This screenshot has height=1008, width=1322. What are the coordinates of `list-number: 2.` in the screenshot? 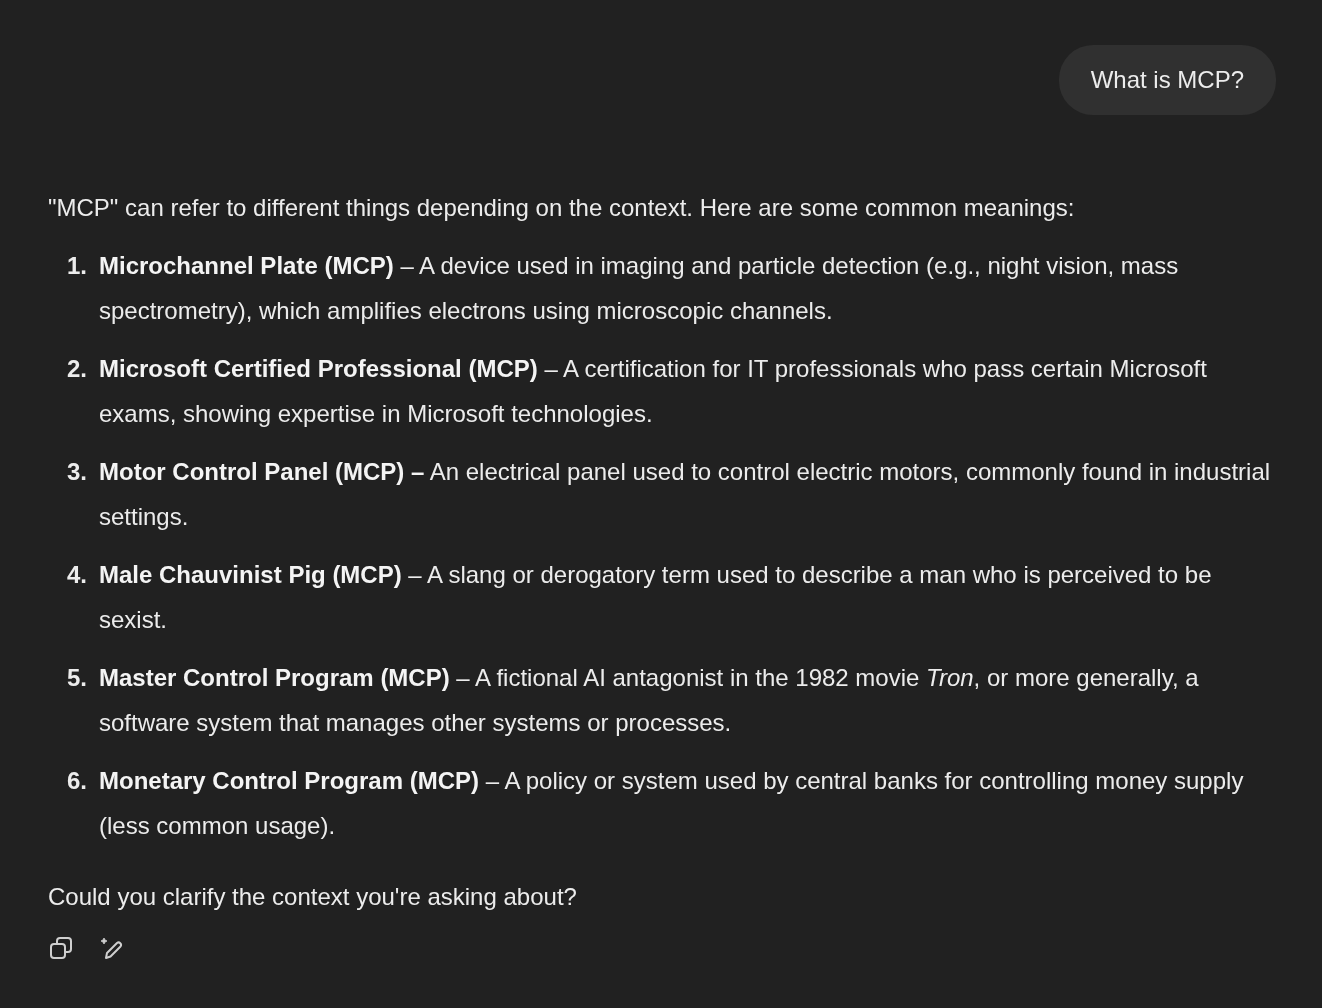 It's located at (77, 369).